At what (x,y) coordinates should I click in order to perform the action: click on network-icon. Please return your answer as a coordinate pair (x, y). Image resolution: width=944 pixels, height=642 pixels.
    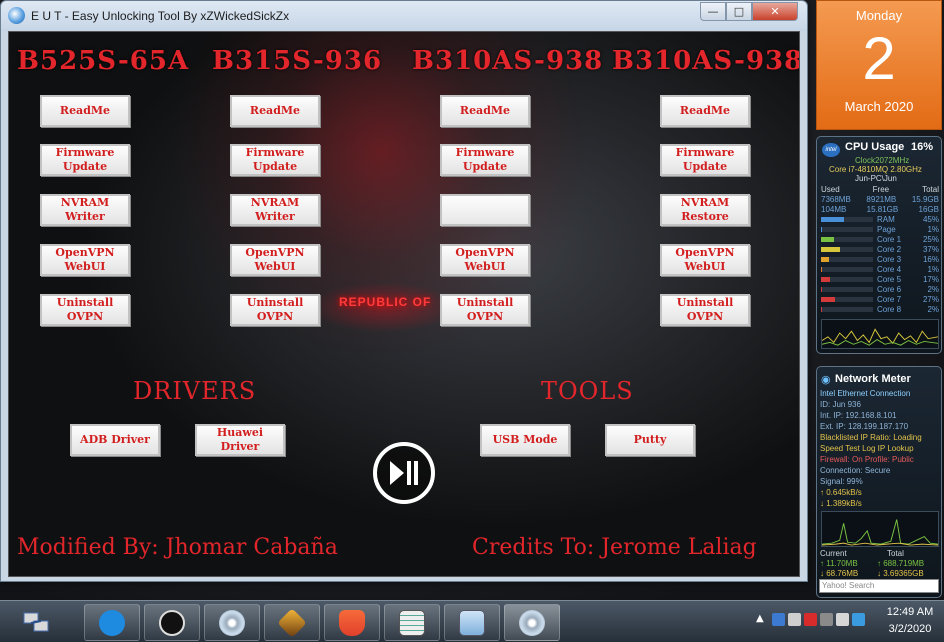
    Looking at the image, I should click on (826, 619).